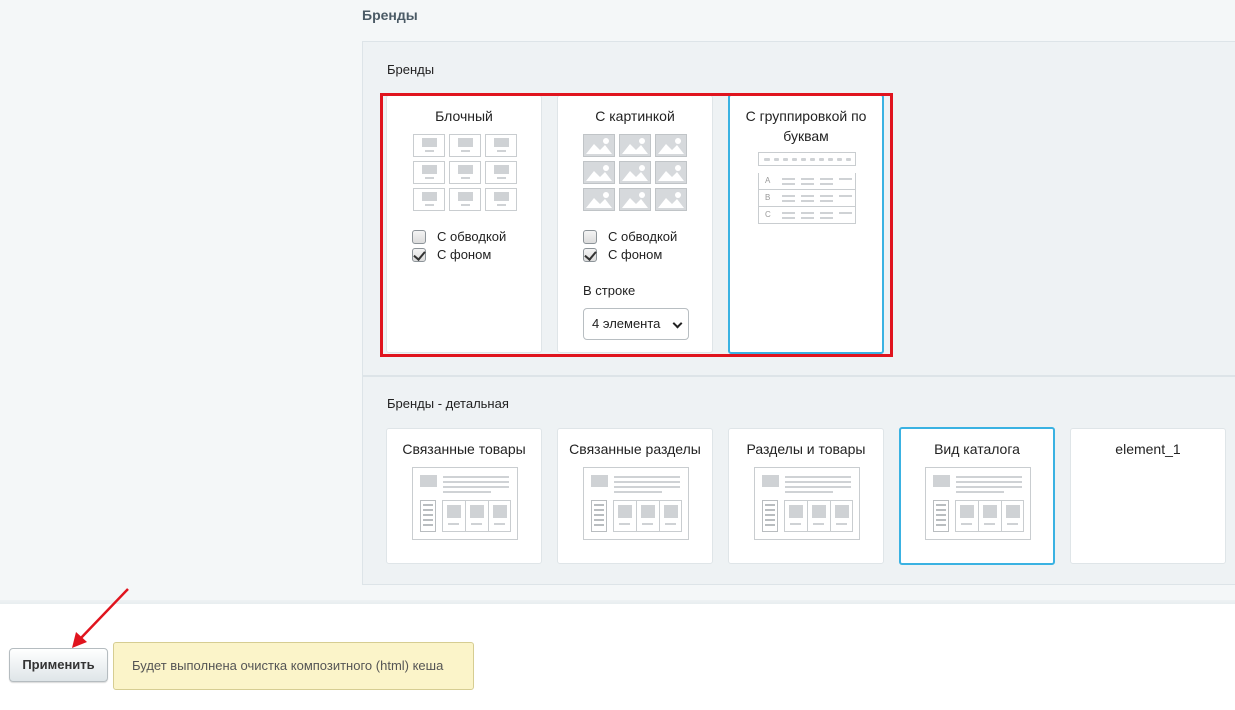 The image size is (1235, 710). Describe the element at coordinates (464, 224) in the screenshot. I see `brand-card-block: Блочный С обводкой С фоном` at that location.